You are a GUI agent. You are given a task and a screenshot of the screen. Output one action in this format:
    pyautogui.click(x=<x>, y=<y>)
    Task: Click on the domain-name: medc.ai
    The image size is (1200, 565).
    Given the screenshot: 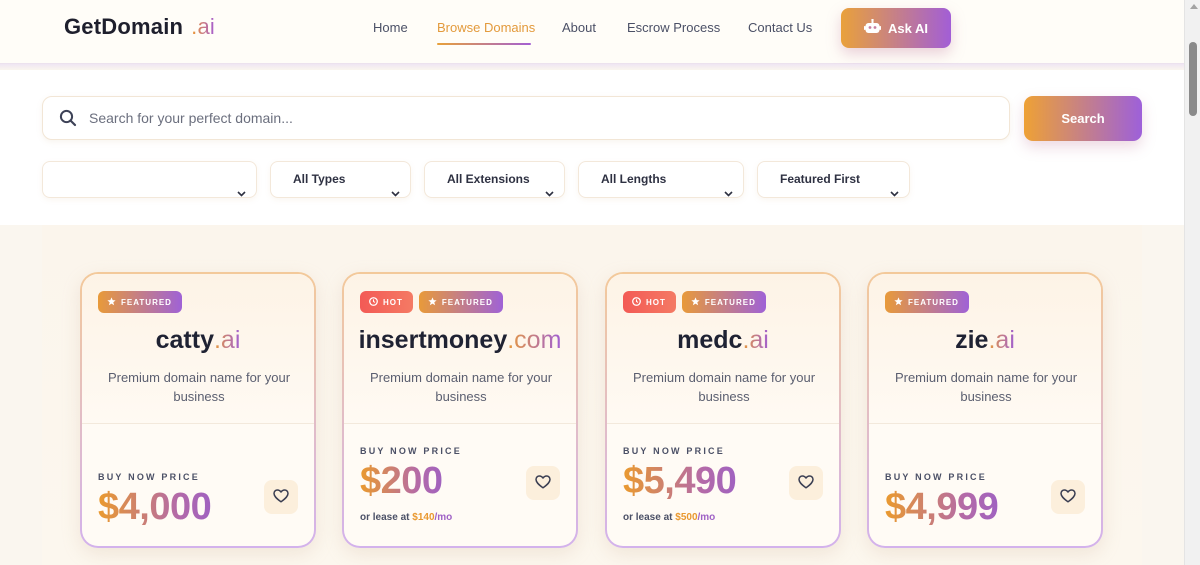 What is the action you would take?
    pyautogui.click(x=723, y=340)
    